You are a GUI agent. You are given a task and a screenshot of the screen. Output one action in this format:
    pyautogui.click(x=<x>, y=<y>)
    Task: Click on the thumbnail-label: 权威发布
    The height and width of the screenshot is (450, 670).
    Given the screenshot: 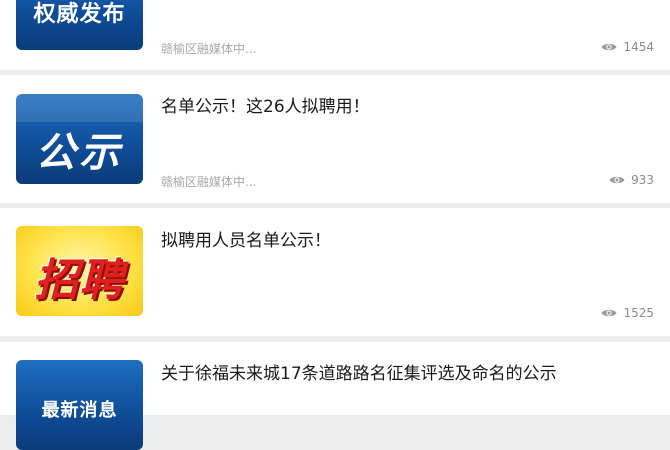 What is the action you would take?
    pyautogui.click(x=79, y=14)
    